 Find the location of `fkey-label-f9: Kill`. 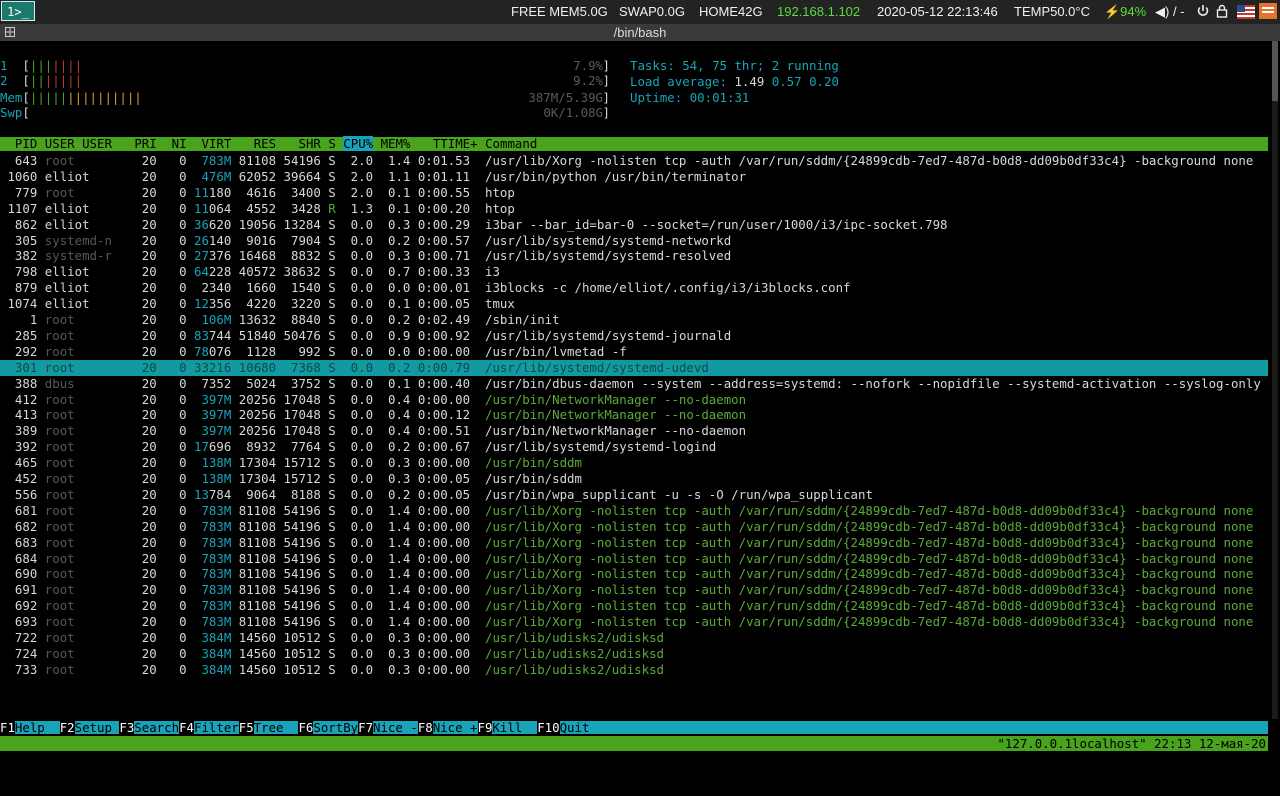

fkey-label-f9: Kill is located at coordinates (514, 727).